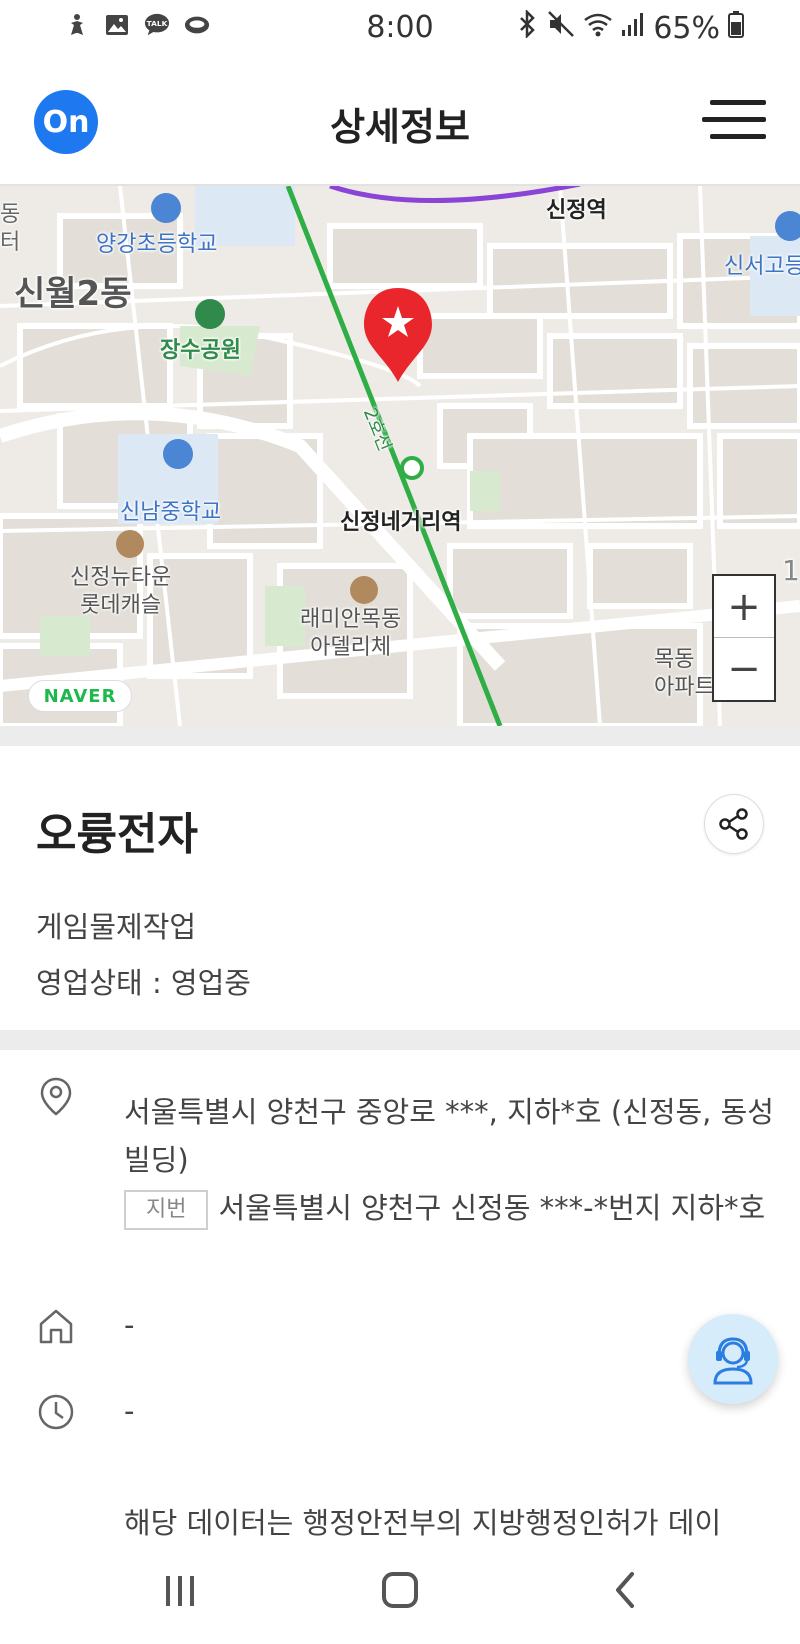  What do you see at coordinates (180, 1590) in the screenshot?
I see `recent-apps-icon` at bounding box center [180, 1590].